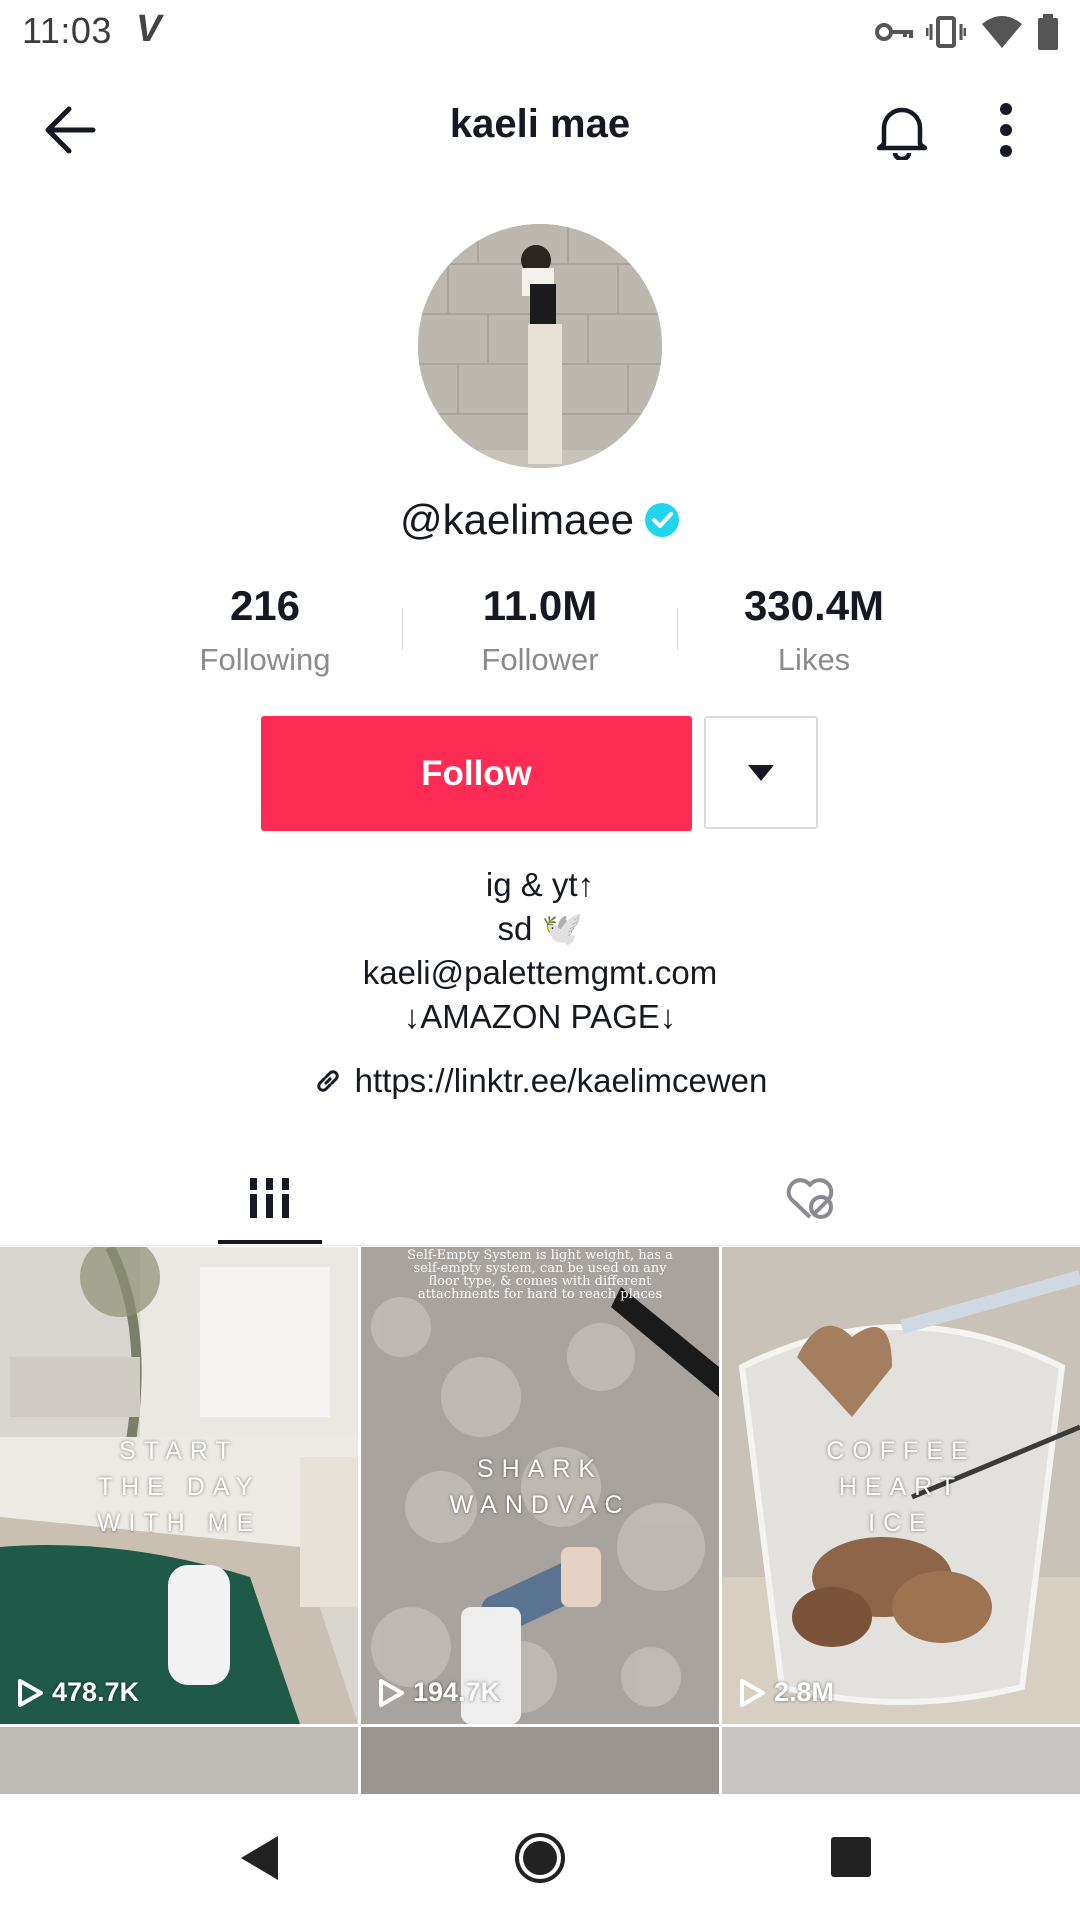 The image size is (1080, 1920). I want to click on video-caption: SHARK WANDVAC, so click(540, 1487).